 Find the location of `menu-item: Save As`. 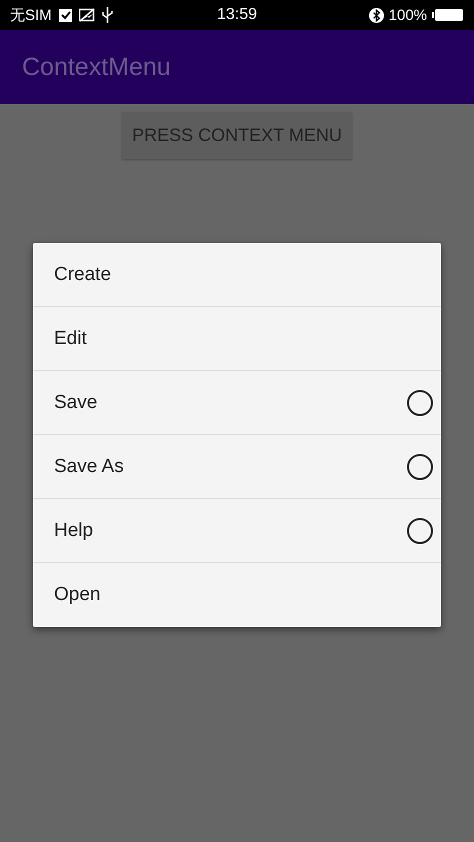

menu-item: Save As is located at coordinates (237, 467).